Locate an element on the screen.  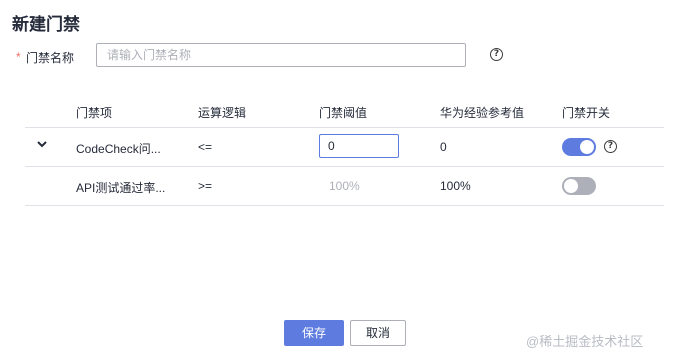
threshold-value: 100% is located at coordinates (344, 186).